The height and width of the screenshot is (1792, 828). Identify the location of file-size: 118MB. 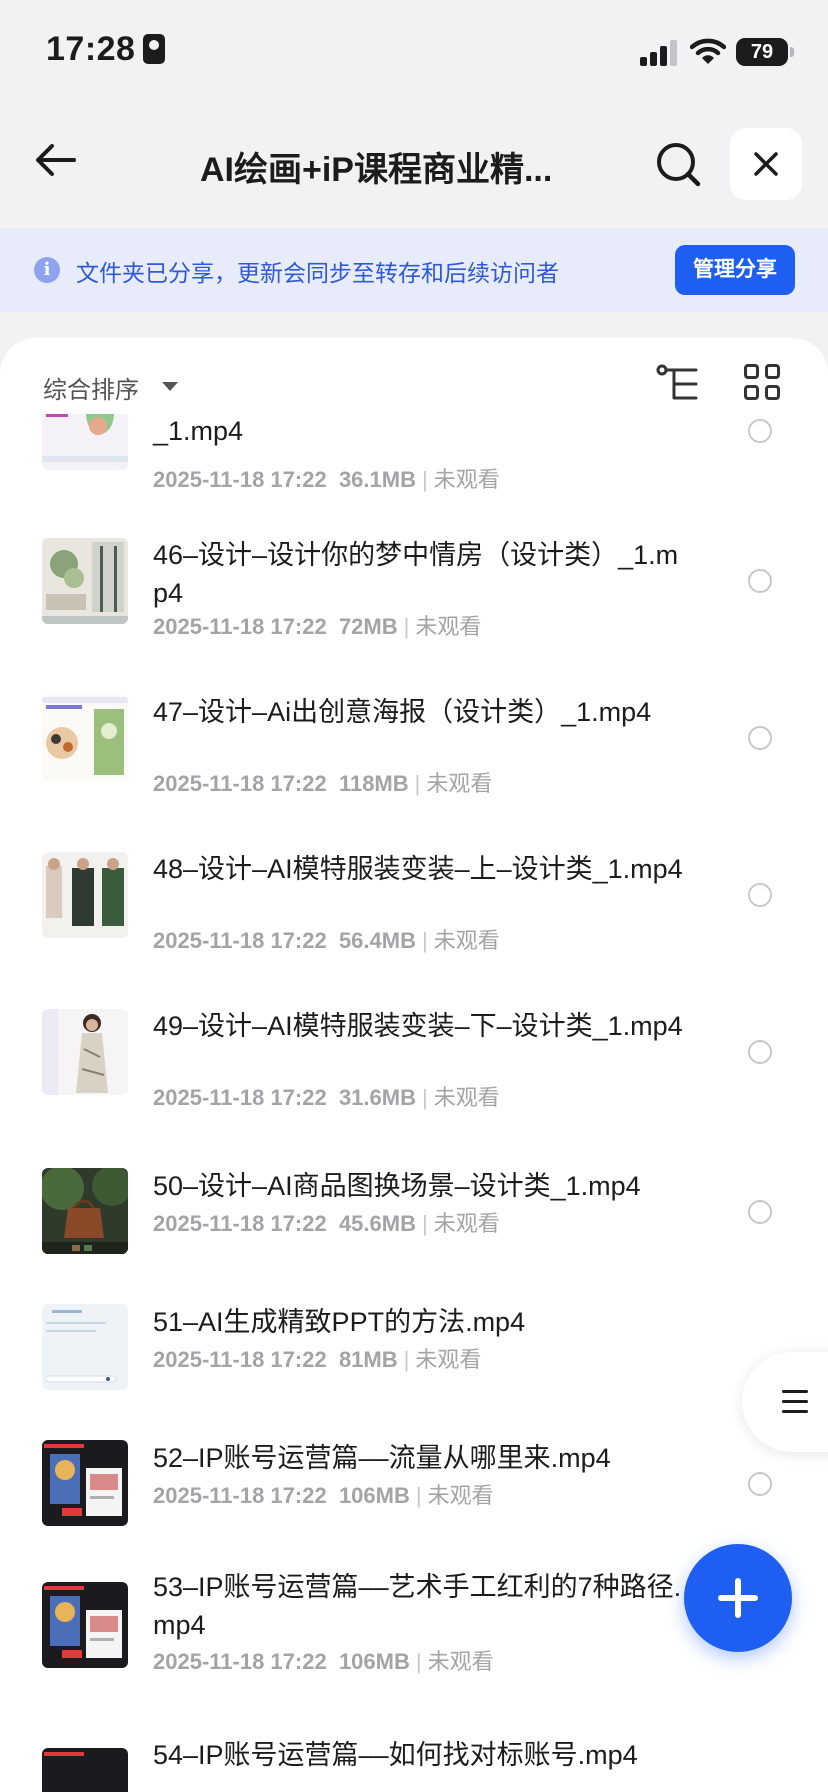
(373, 783).